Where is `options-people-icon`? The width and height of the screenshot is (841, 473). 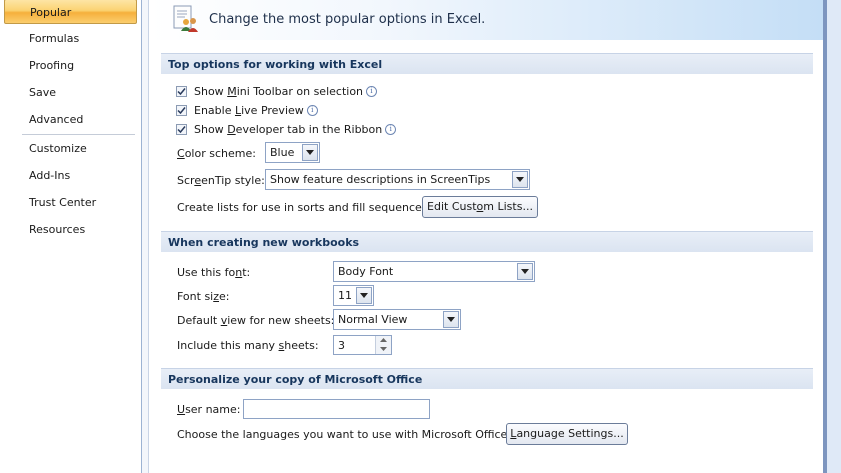
options-people-icon is located at coordinates (185, 18).